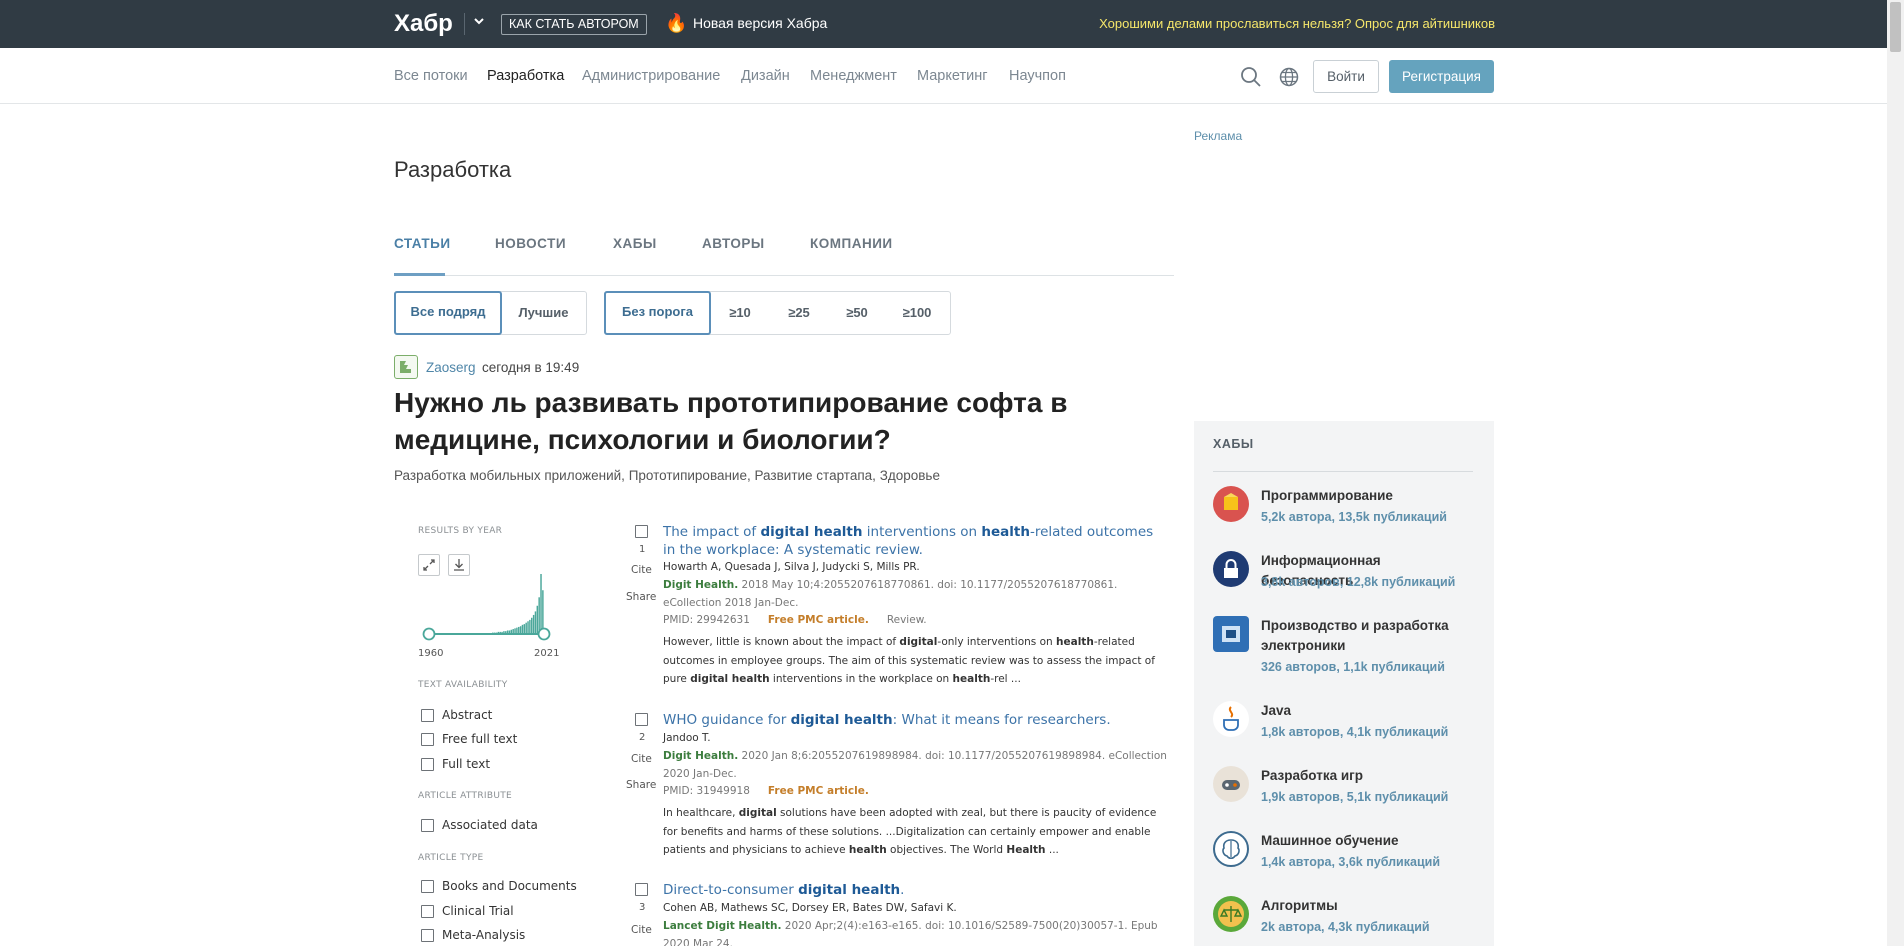 The height and width of the screenshot is (946, 1904). What do you see at coordinates (913, 890) in the screenshot?
I see `result-title: Direct-to-consumer digital health.` at bounding box center [913, 890].